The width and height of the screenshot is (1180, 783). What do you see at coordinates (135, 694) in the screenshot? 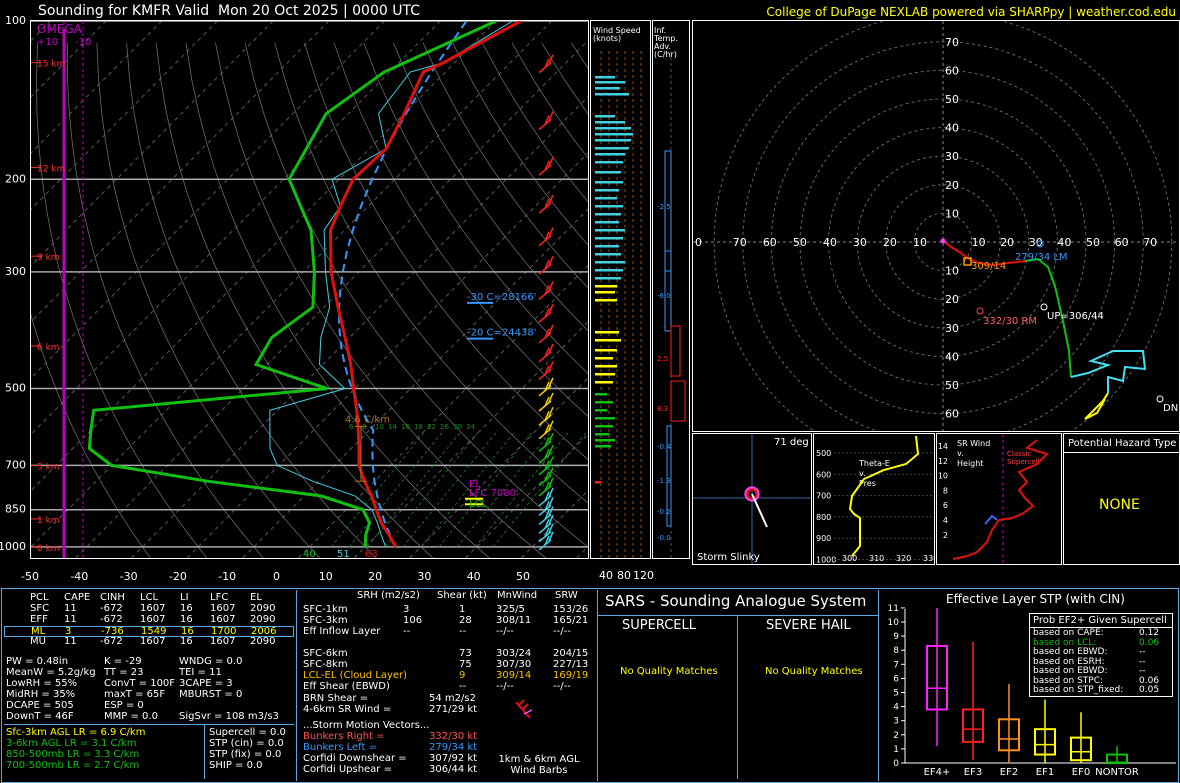
I see `index-mid: maxT = 65F` at bounding box center [135, 694].